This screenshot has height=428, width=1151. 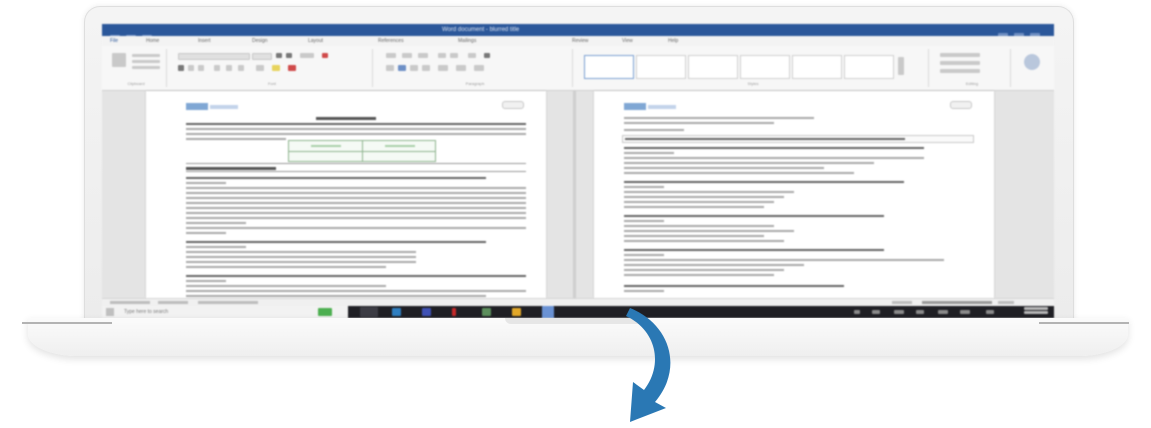 What do you see at coordinates (960, 71) in the screenshot?
I see `select-button` at bounding box center [960, 71].